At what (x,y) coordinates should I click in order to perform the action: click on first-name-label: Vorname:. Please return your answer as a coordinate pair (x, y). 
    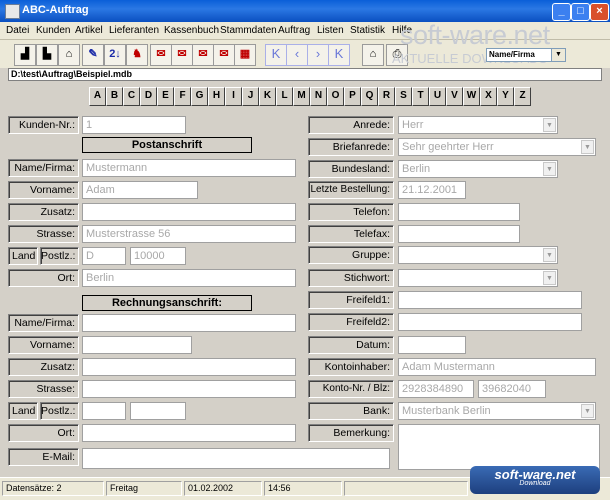
    Looking at the image, I should click on (43, 190).